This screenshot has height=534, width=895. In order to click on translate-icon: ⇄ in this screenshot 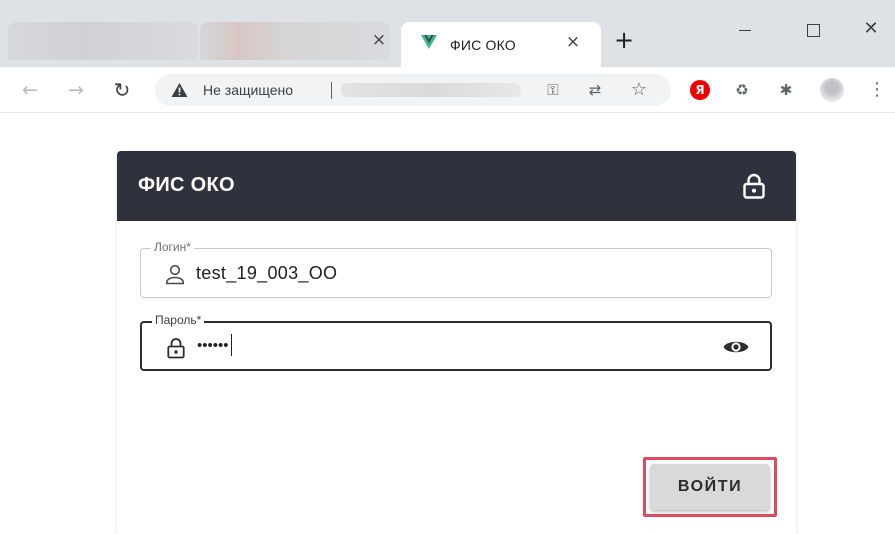, I will do `click(595, 90)`.